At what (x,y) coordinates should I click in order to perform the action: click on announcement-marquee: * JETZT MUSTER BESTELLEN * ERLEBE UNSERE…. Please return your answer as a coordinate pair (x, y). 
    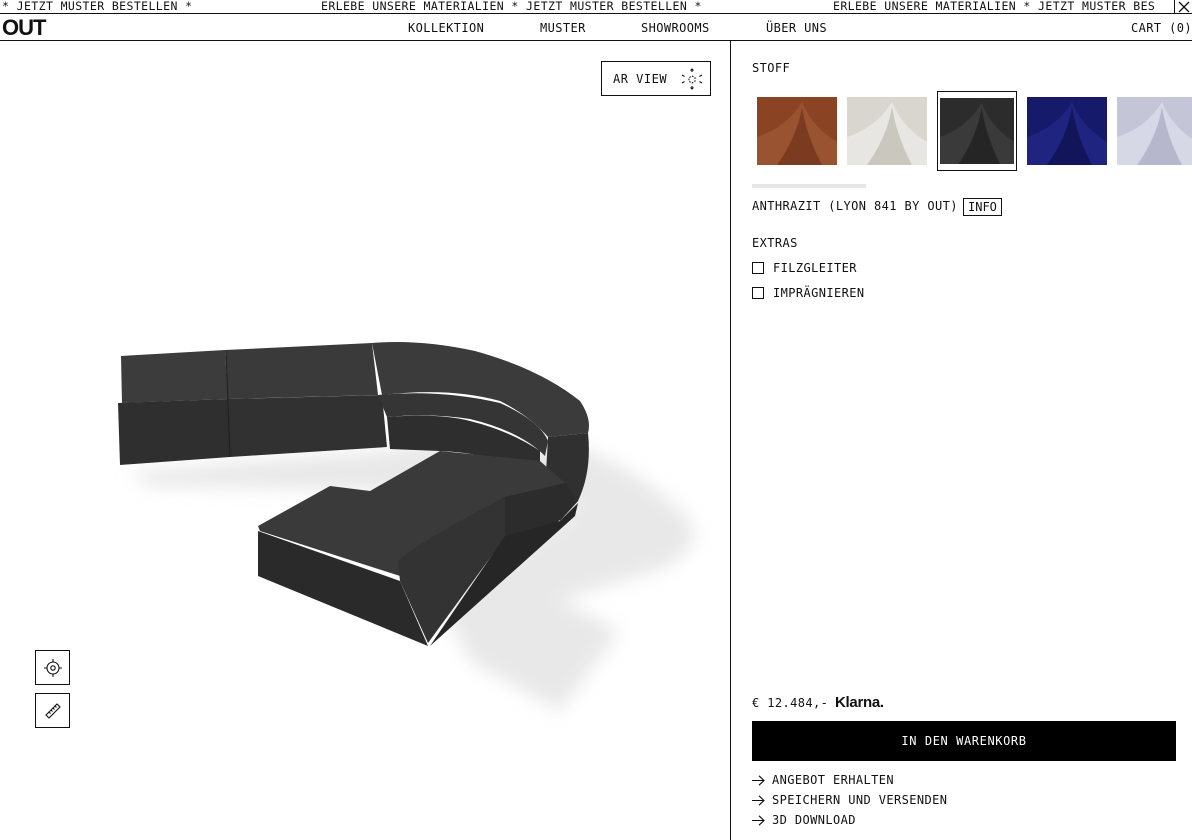
    Looking at the image, I should click on (596, 7).